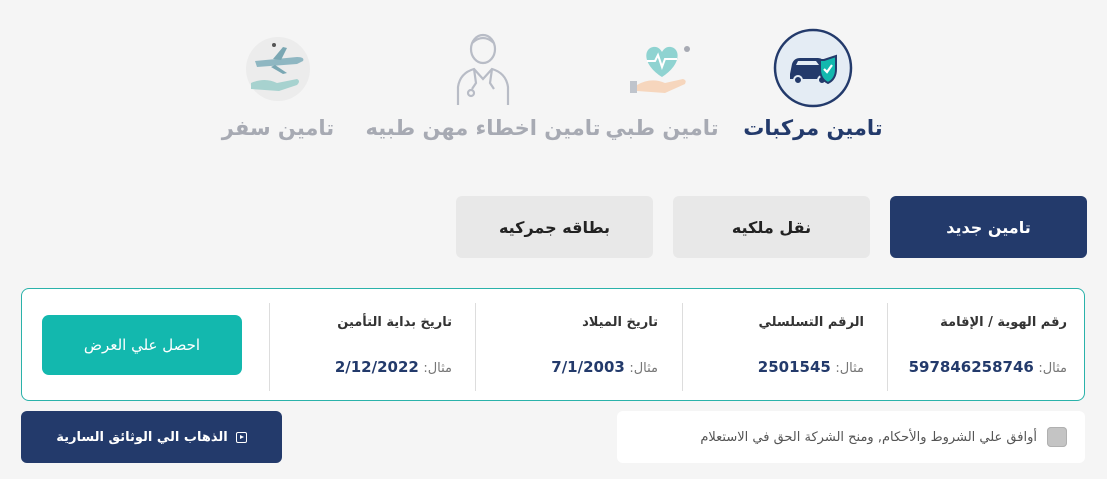 The height and width of the screenshot is (479, 1107). What do you see at coordinates (376, 367) in the screenshot?
I see `start-date-example: 2/12/2022` at bounding box center [376, 367].